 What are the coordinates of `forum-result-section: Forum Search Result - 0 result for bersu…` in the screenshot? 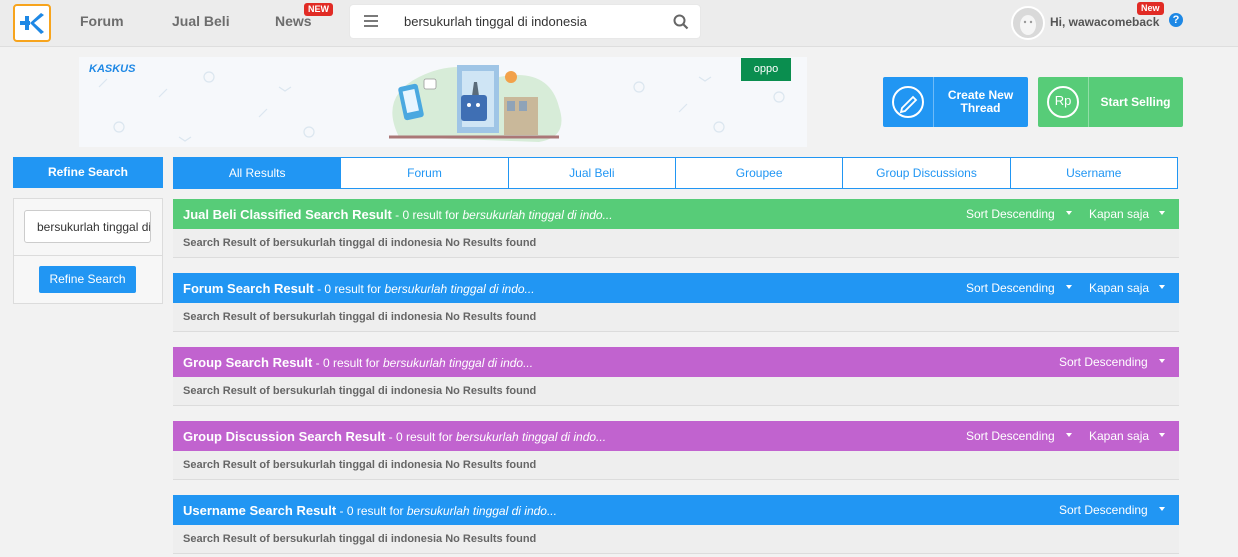 It's located at (676, 302).